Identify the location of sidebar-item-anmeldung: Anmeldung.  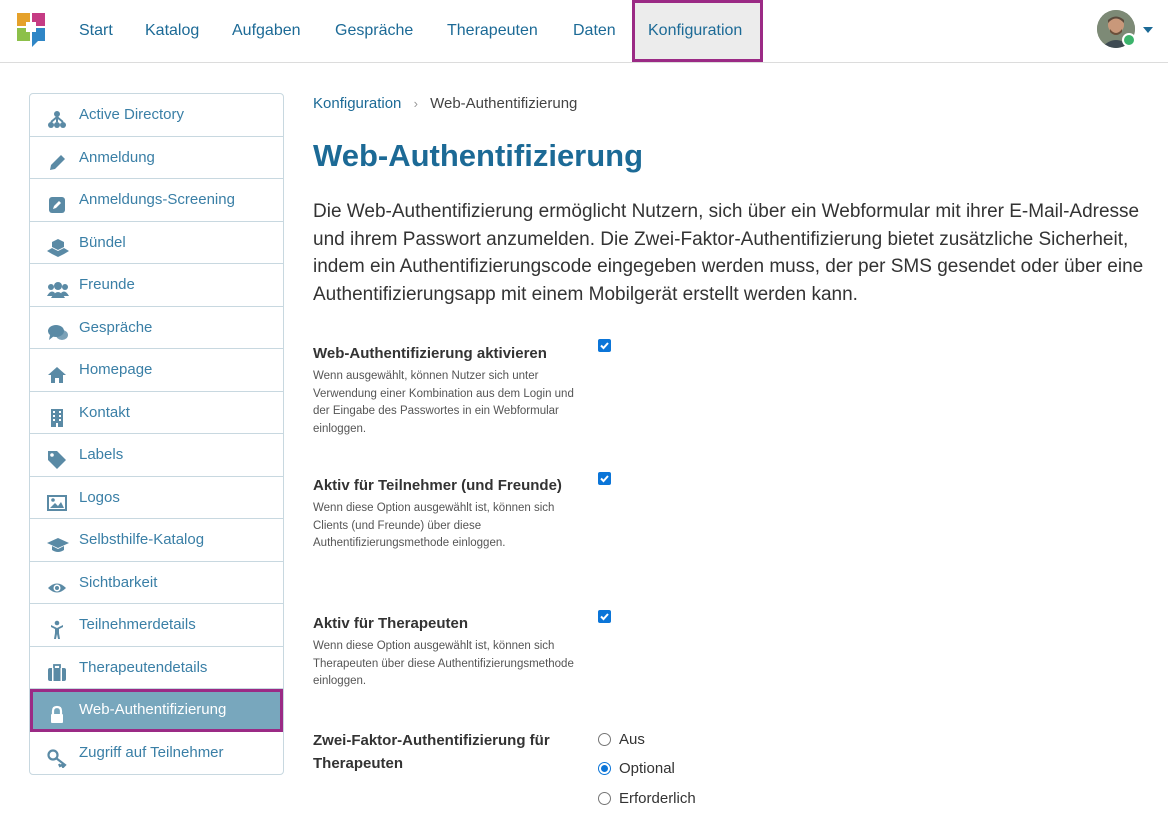
(156, 158).